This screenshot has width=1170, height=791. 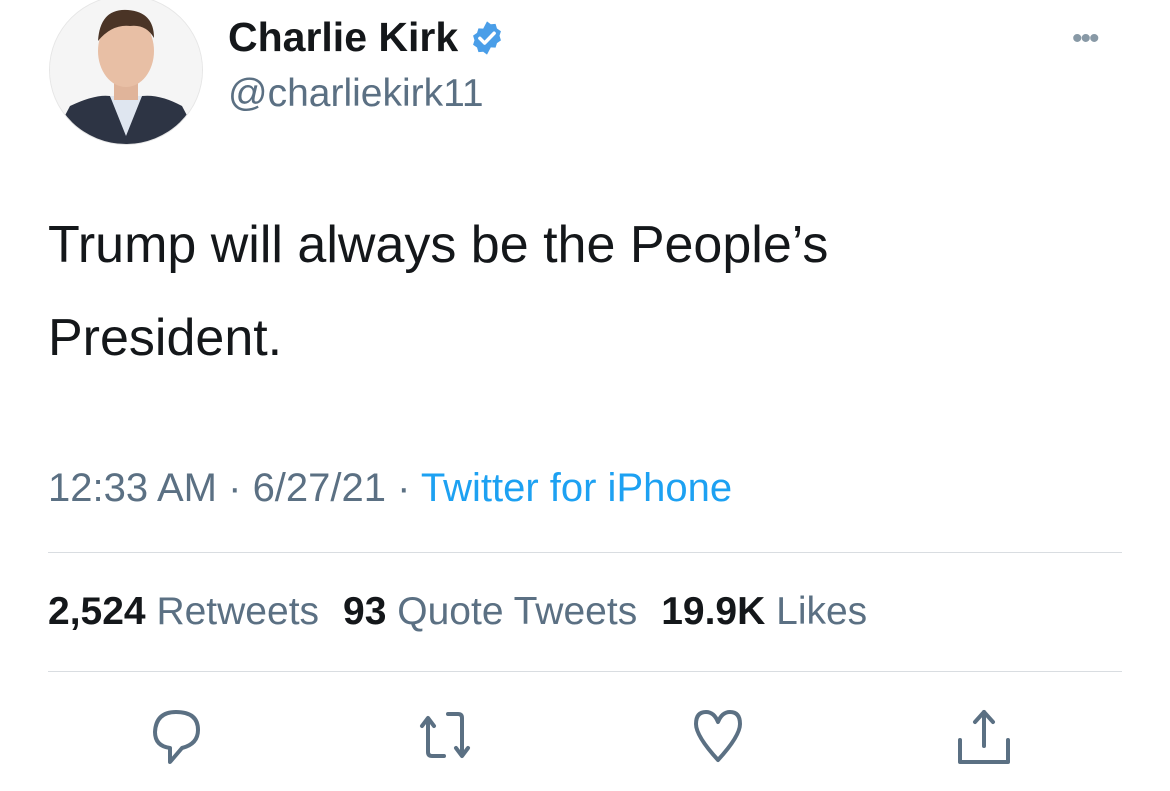 I want to click on retweets-label: Retweets, so click(x=238, y=611).